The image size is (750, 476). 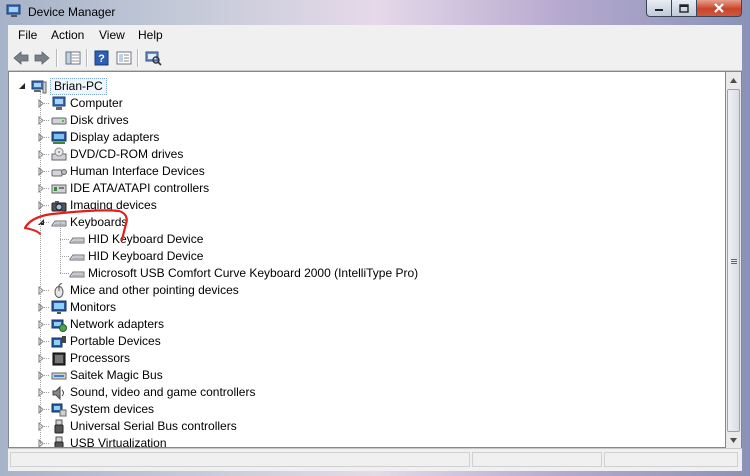 I want to click on menu-bar: File Action View Help, so click(x=375, y=35).